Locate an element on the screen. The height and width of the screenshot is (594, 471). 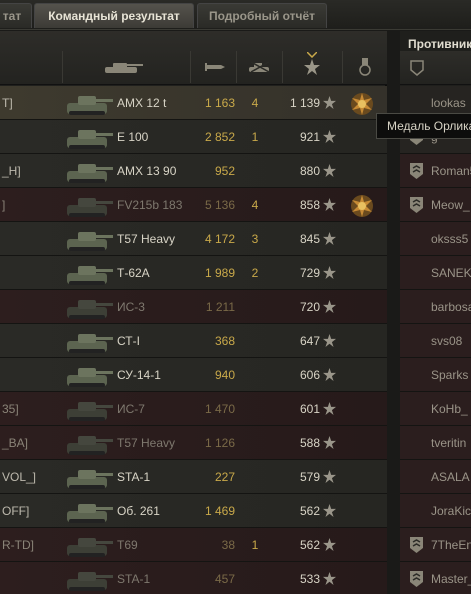
kills-value: 3 is located at coordinates (255, 239).